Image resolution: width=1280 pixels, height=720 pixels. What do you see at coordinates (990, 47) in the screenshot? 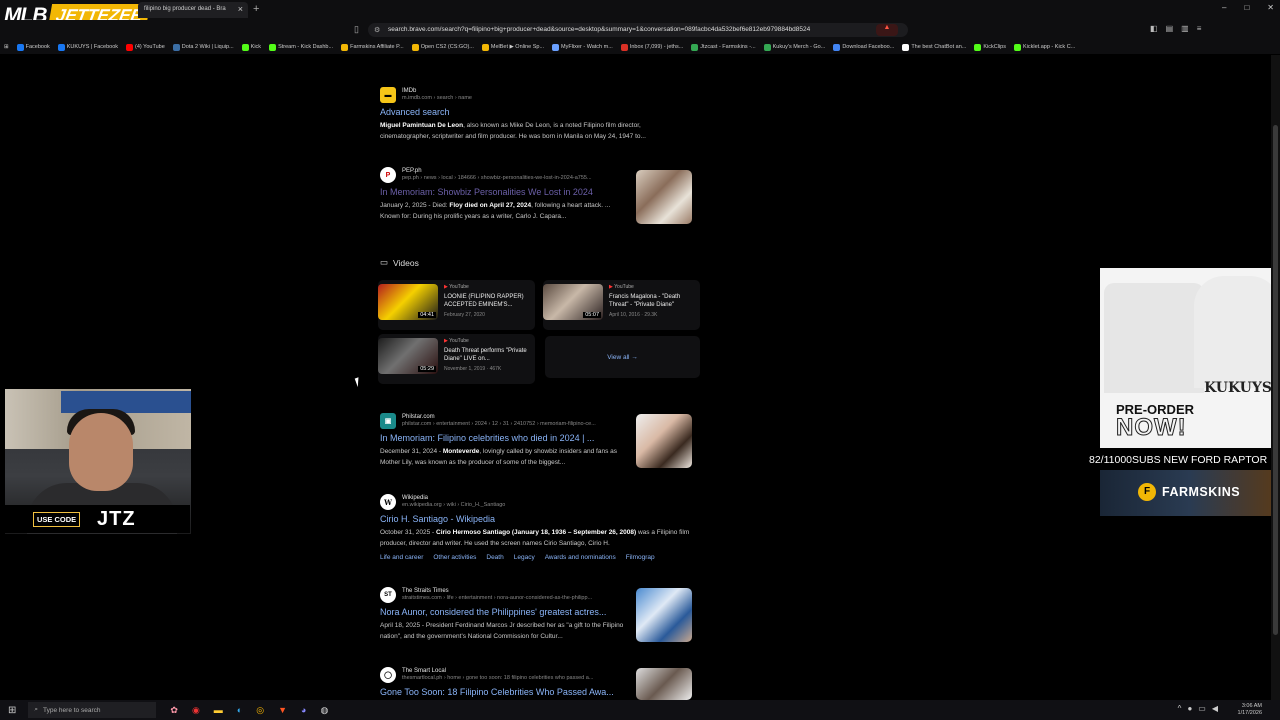
I see `bookmark-item: KickClips` at bounding box center [990, 47].